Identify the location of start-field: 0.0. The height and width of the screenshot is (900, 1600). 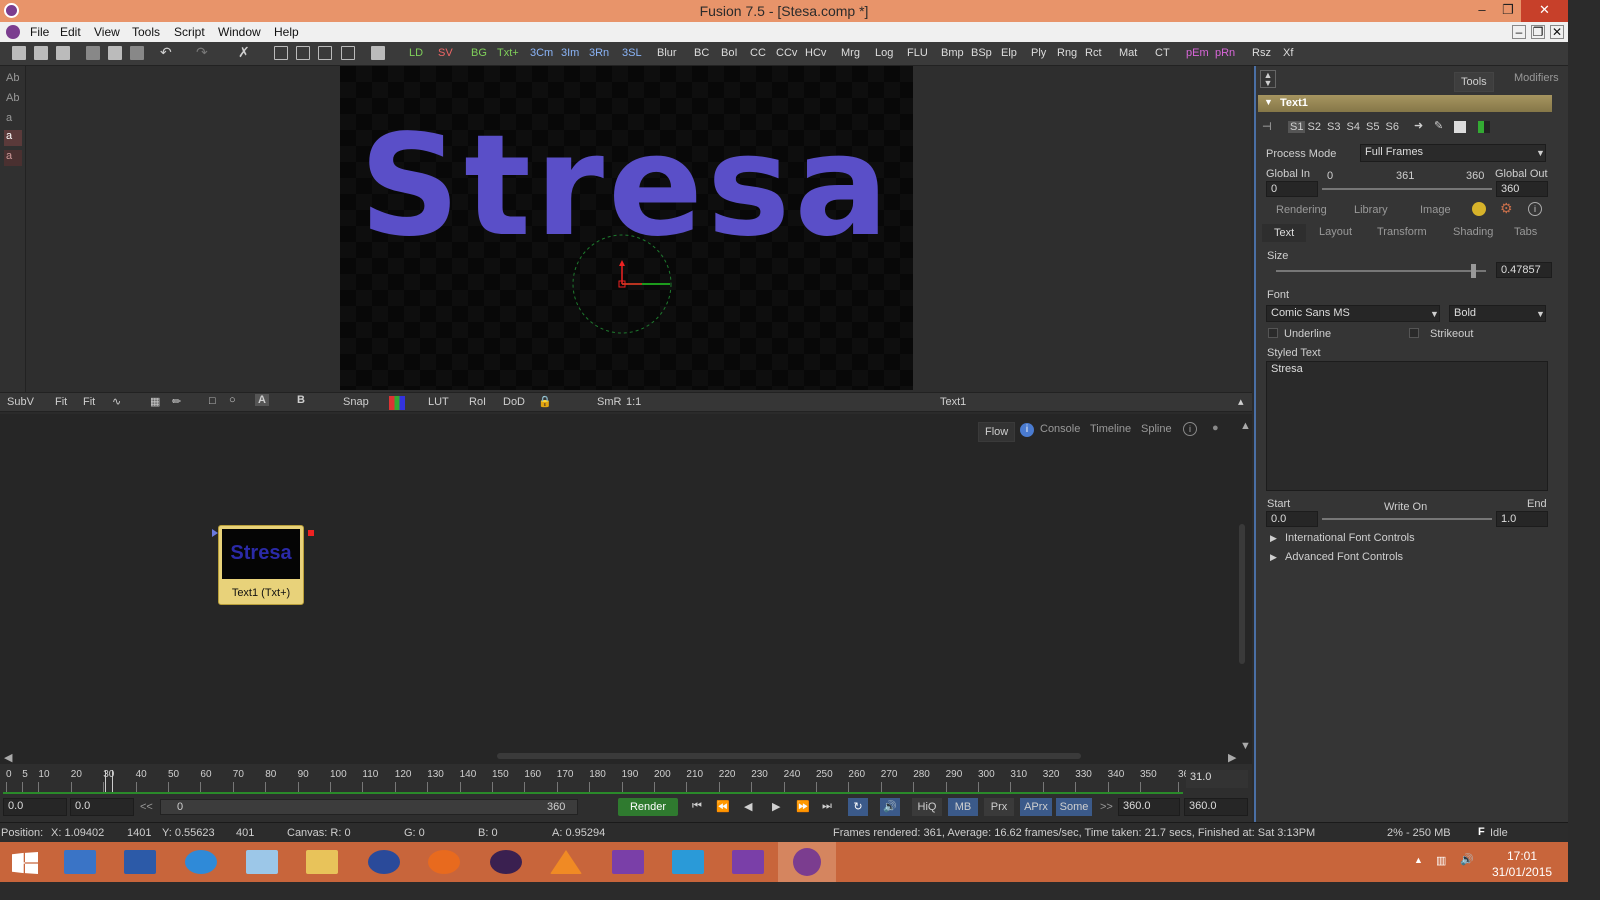
(1292, 519).